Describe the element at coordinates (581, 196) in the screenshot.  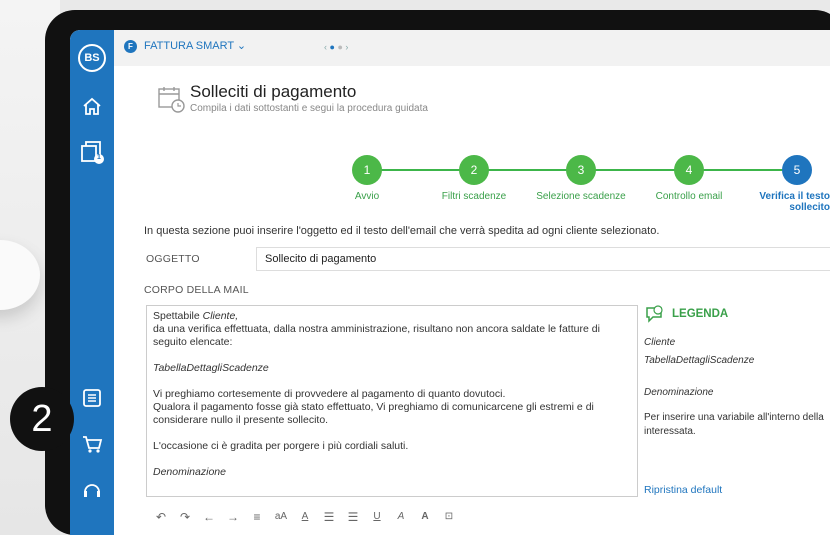
I see `step-3-label: Selezione scadenze` at that location.